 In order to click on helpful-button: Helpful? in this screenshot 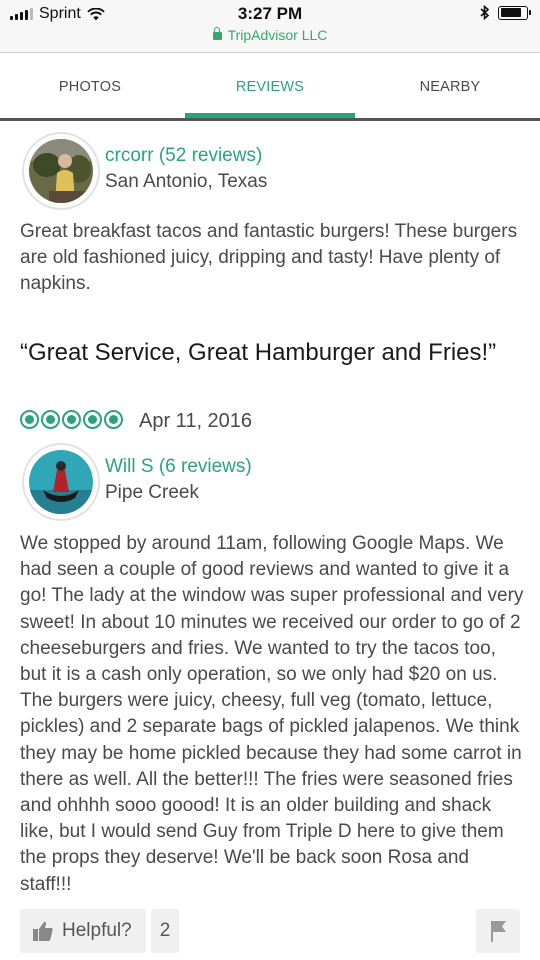, I will do `click(83, 931)`.